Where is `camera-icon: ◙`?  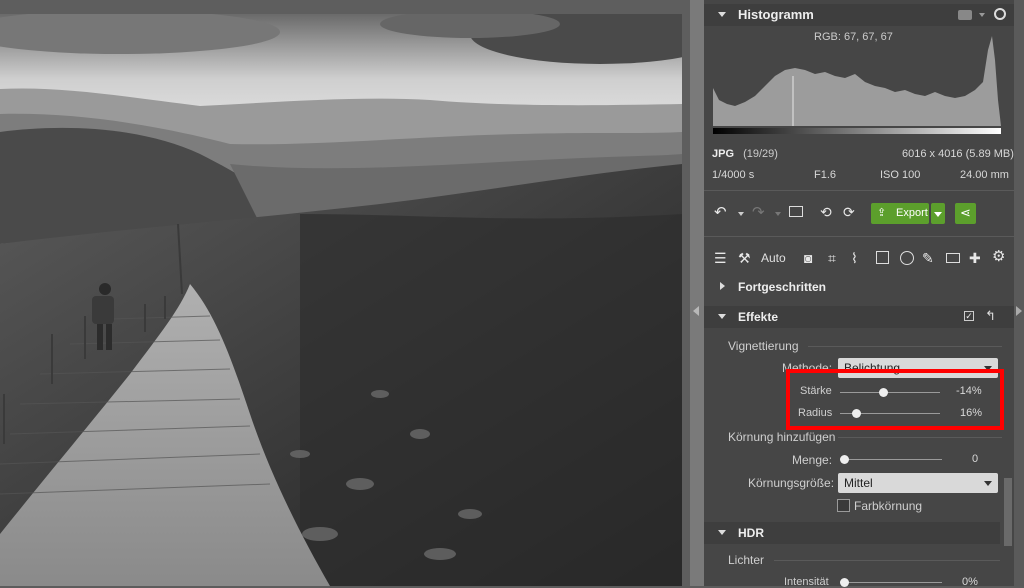
camera-icon: ◙ is located at coordinates (808, 258).